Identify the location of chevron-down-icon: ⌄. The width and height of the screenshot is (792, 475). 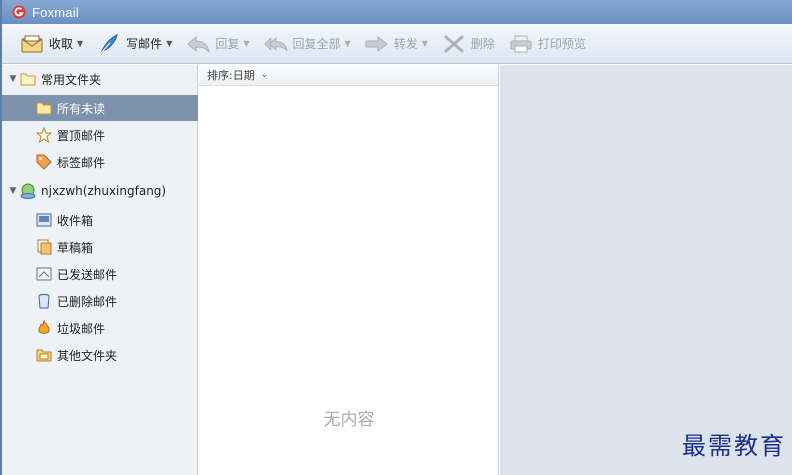
(265, 75).